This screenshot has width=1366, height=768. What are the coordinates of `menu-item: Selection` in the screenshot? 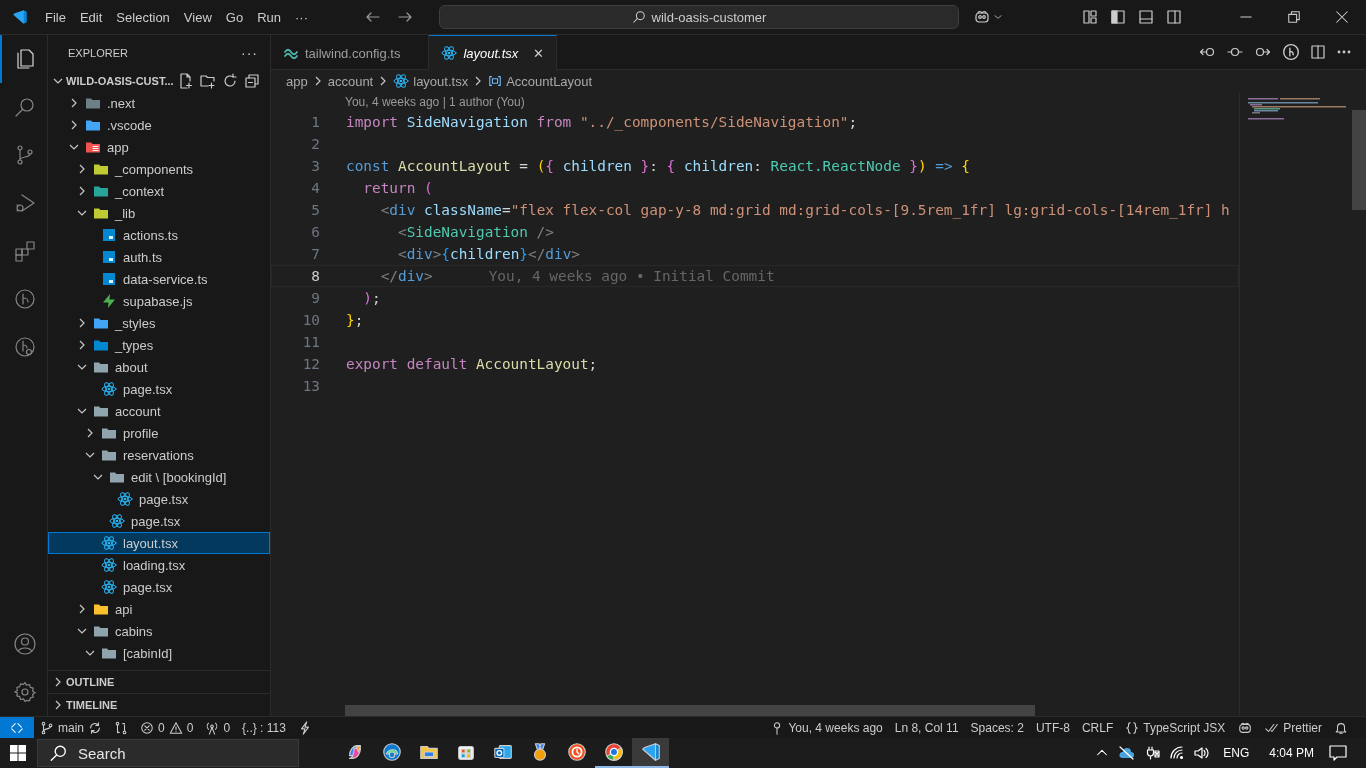 It's located at (143, 17).